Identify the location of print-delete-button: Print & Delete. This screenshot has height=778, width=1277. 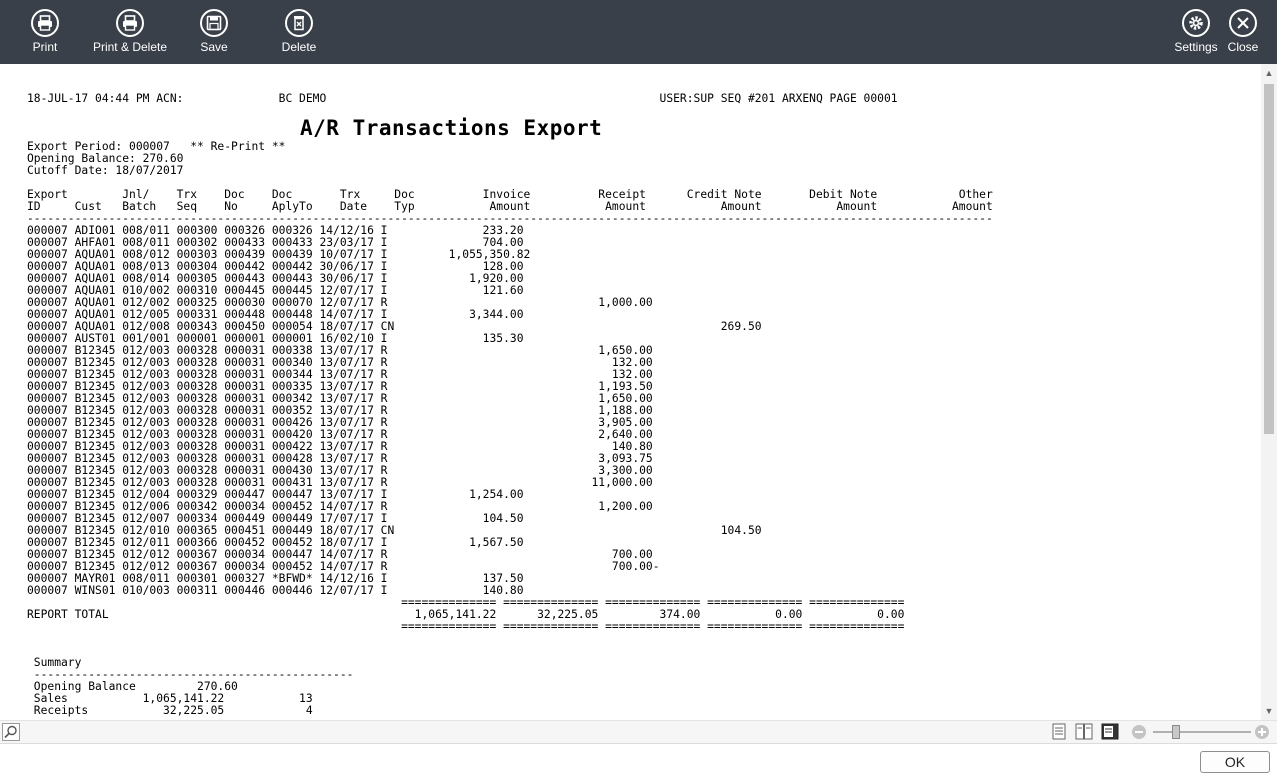
(130, 34).